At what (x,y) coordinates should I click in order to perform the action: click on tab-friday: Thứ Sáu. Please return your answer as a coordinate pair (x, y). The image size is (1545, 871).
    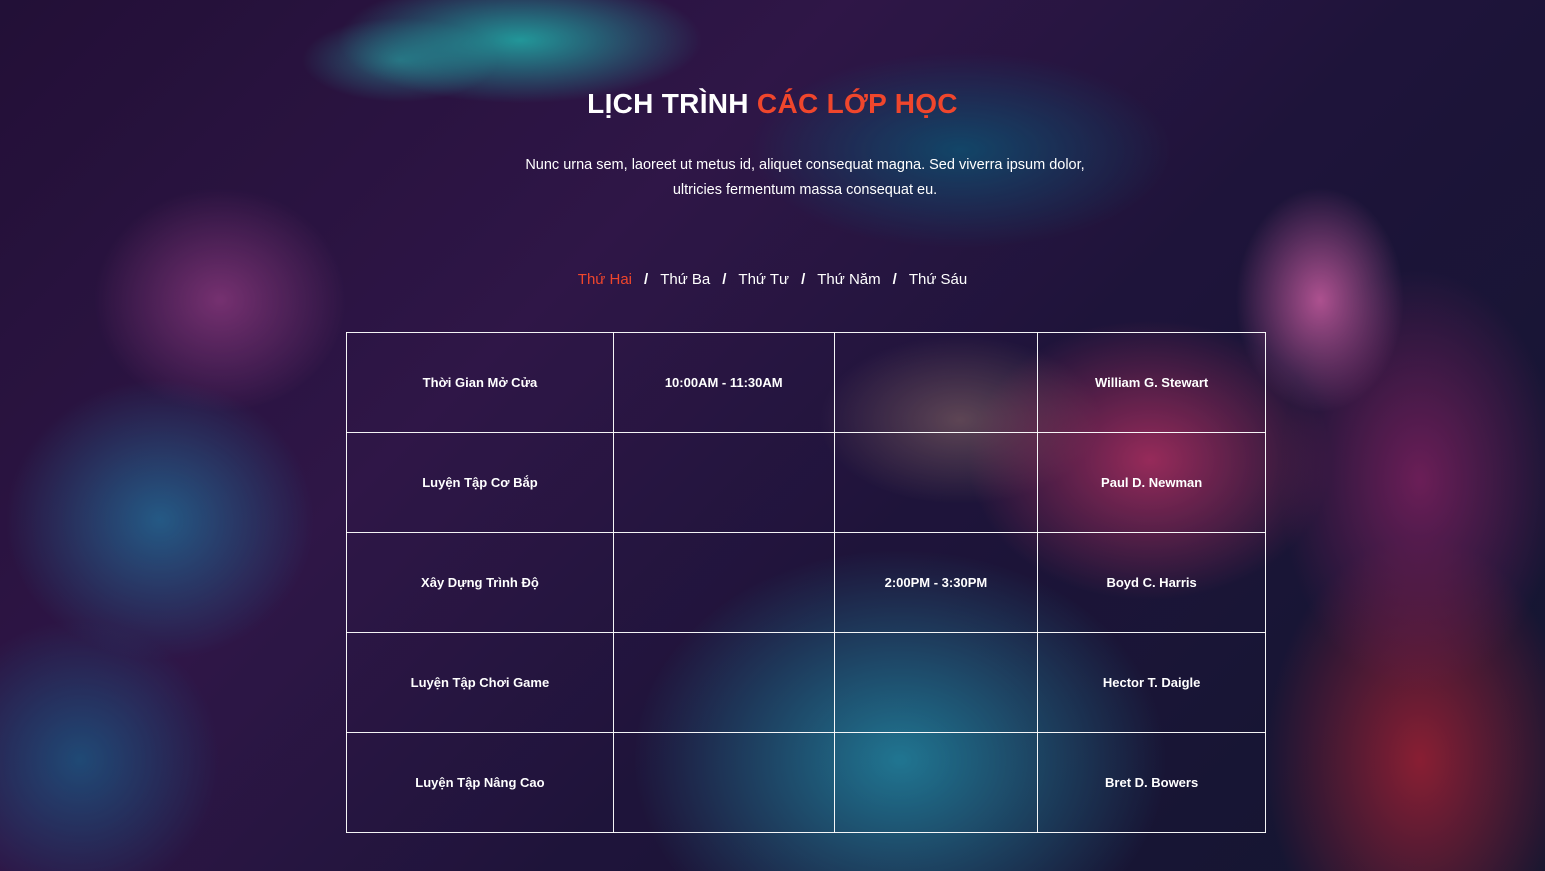
    Looking at the image, I should click on (938, 280).